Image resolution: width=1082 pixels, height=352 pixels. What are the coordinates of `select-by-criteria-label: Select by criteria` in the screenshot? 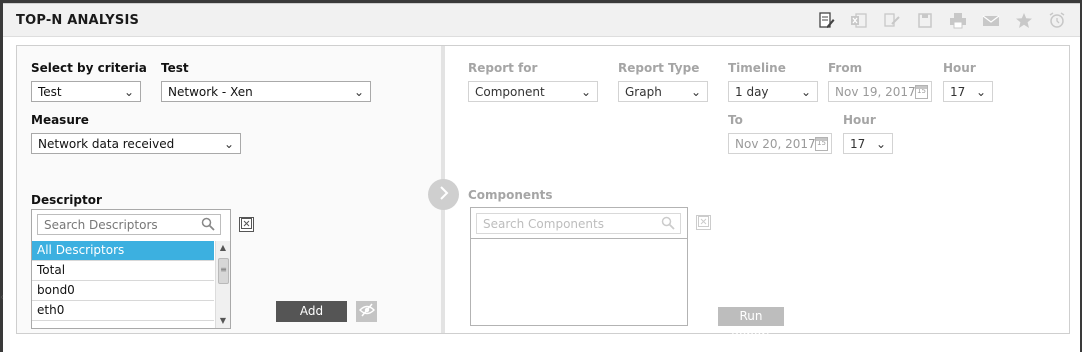 It's located at (89, 68).